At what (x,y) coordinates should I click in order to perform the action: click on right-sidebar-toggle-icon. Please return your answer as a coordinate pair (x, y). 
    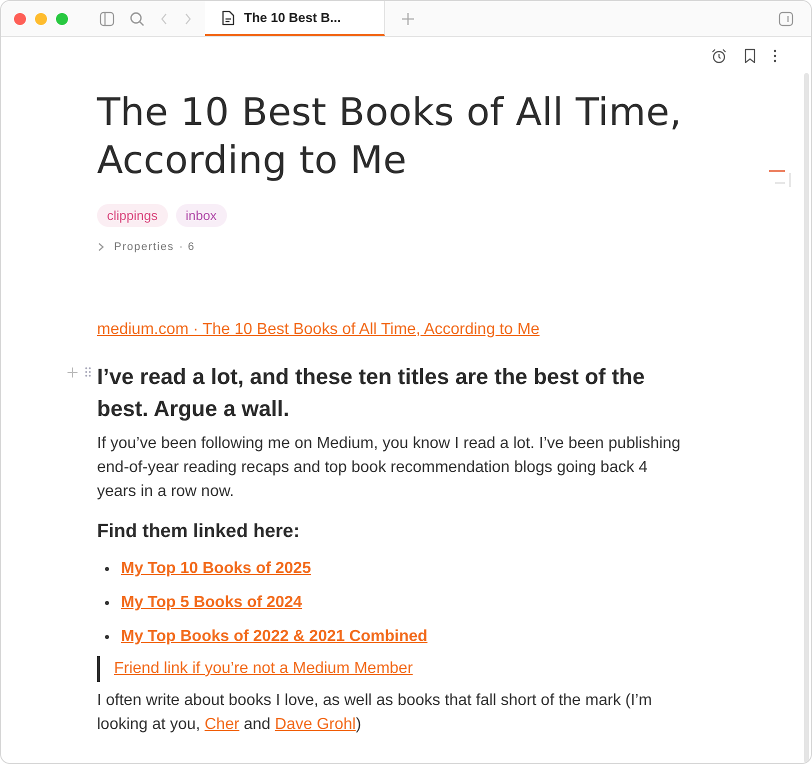
    Looking at the image, I should click on (786, 18).